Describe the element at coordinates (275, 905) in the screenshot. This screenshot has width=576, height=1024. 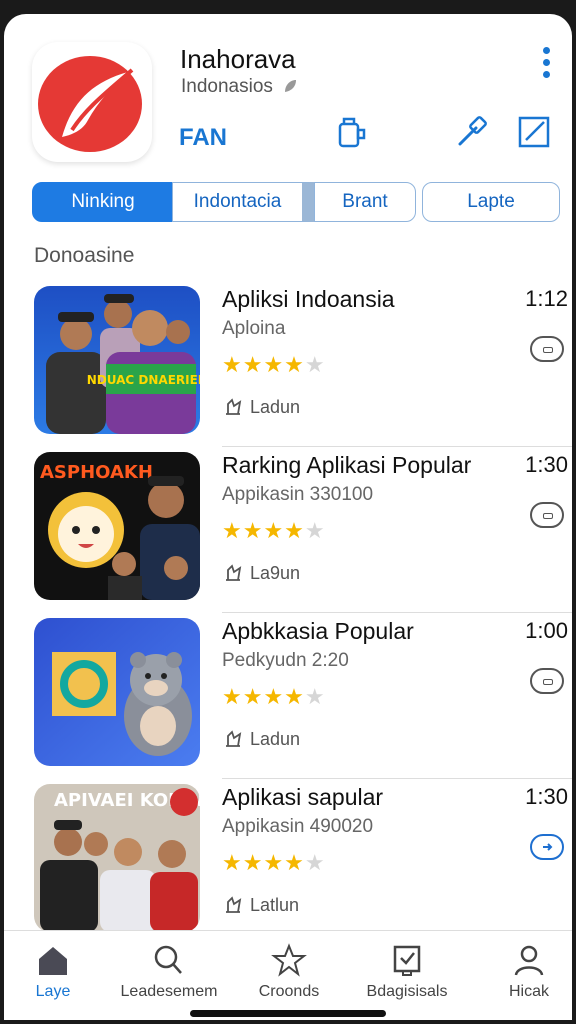
I see `action-label: Latlun` at that location.